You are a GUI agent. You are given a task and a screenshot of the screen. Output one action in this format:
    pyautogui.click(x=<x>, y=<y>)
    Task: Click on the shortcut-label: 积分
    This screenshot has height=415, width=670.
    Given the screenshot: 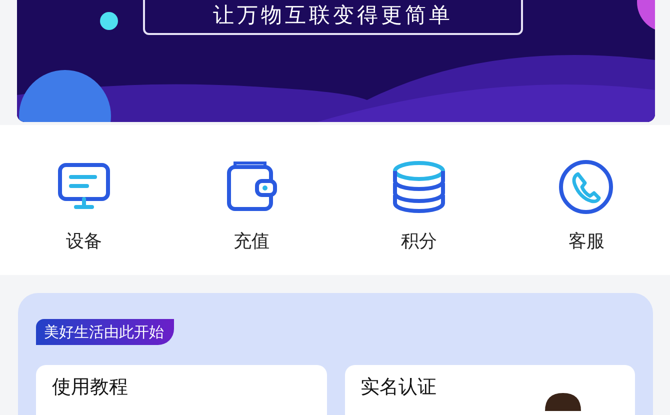 What is the action you would take?
    pyautogui.click(x=418, y=242)
    